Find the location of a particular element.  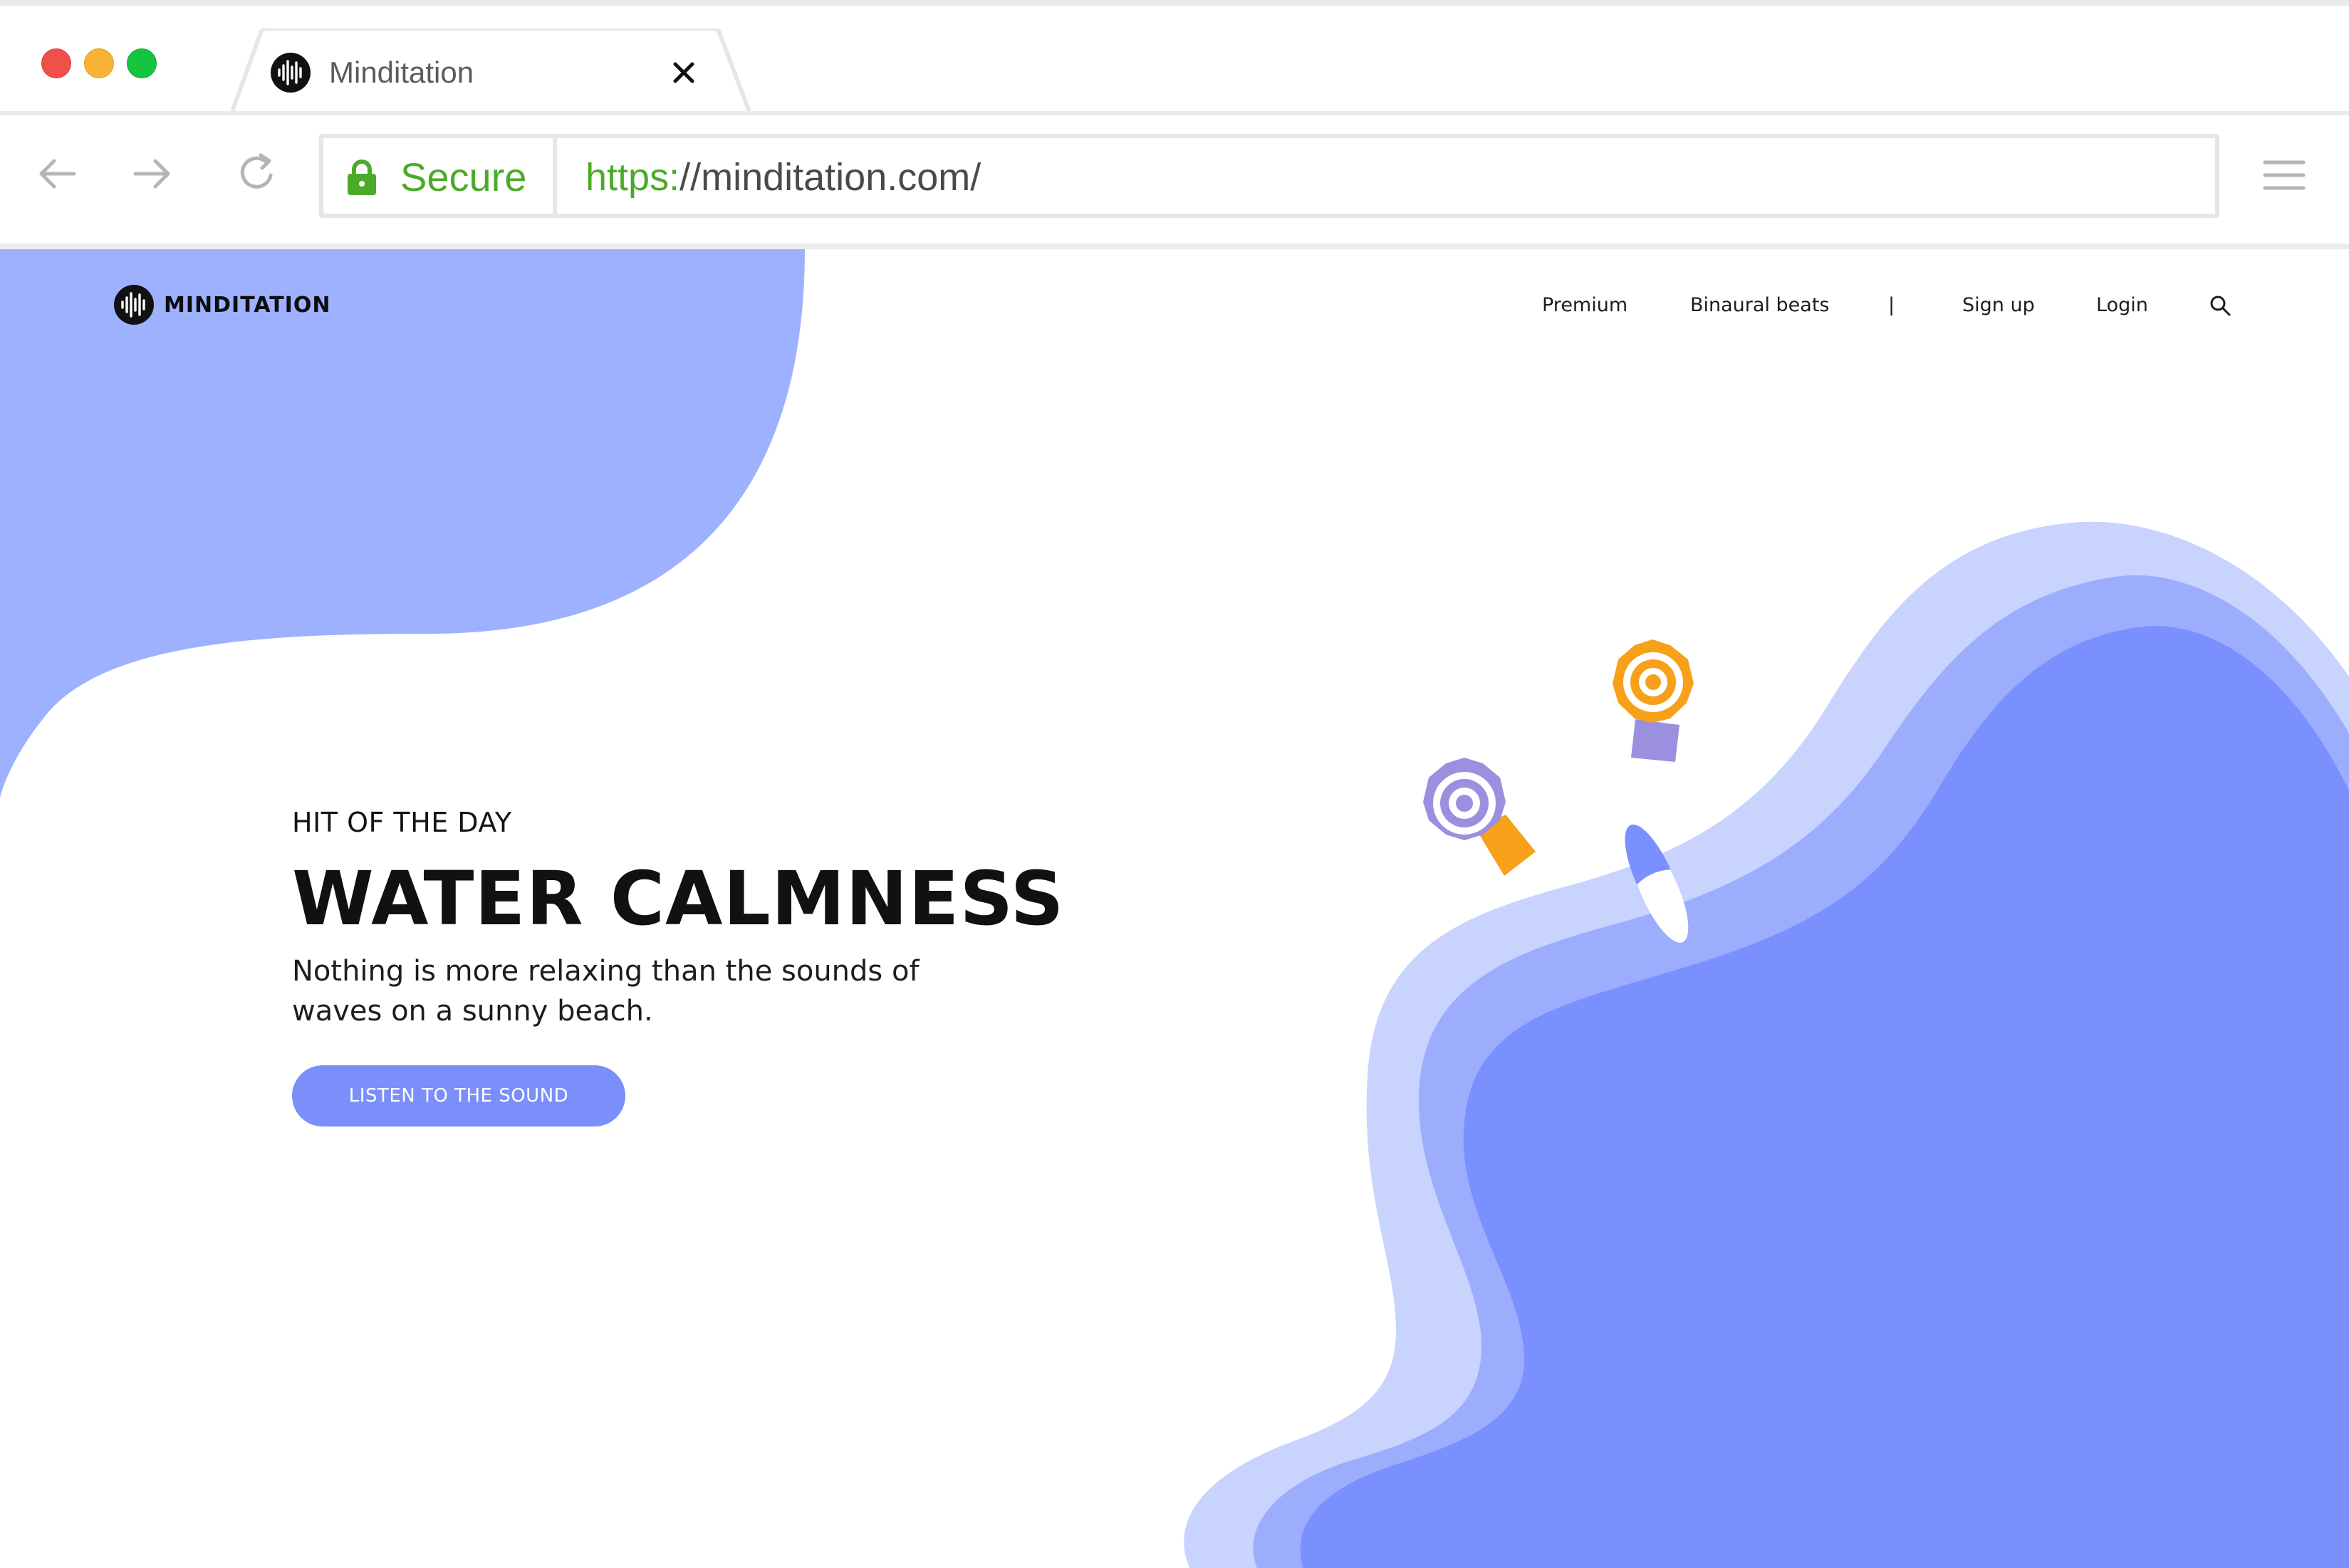

window-maximize-button is located at coordinates (142, 63).